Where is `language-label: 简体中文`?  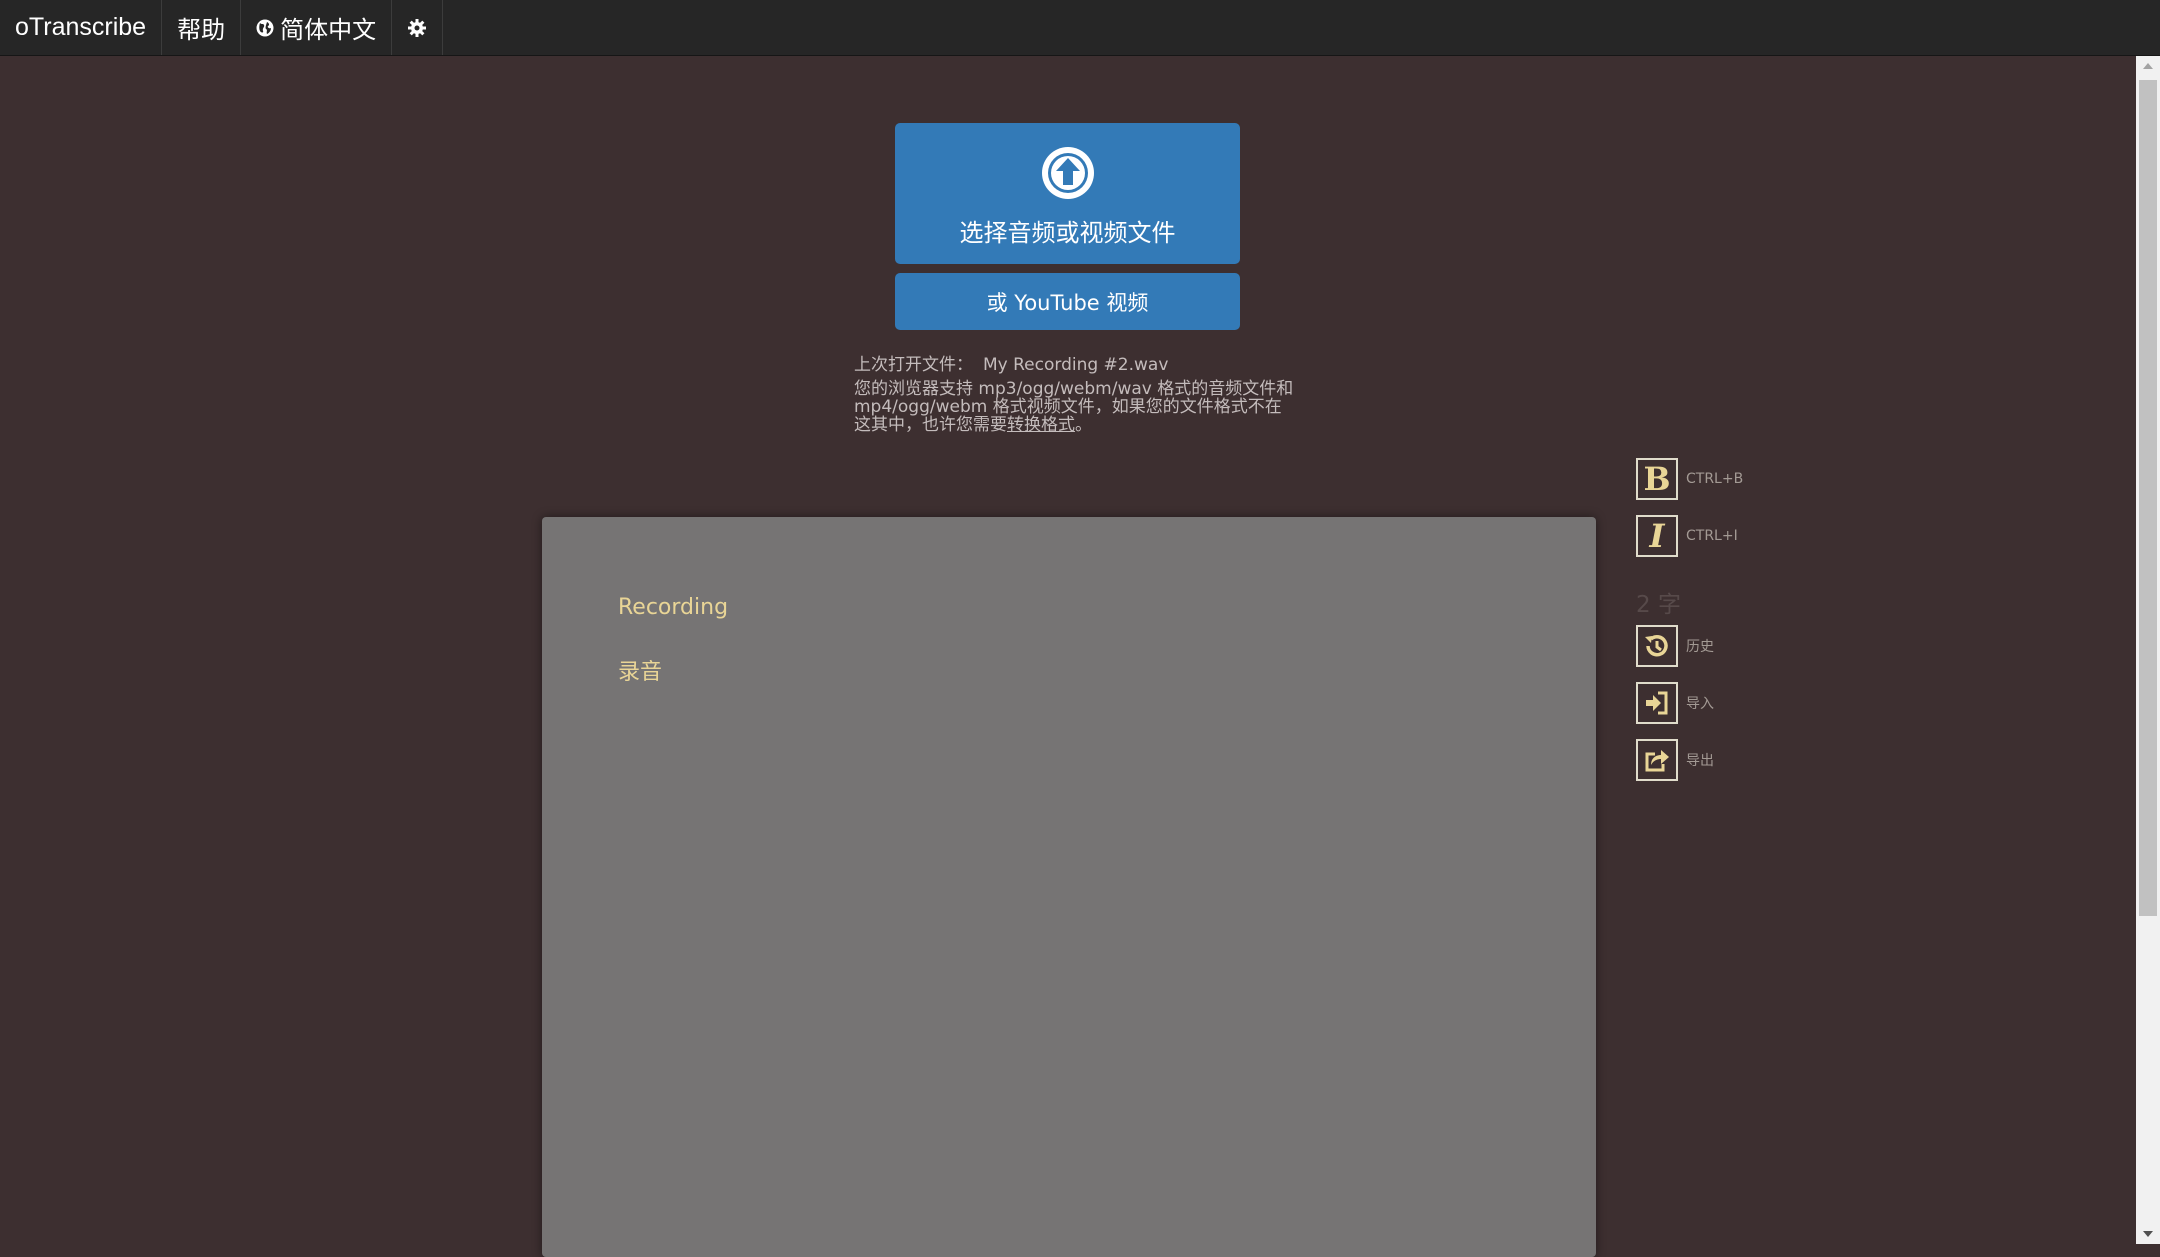
language-label: 简体中文 is located at coordinates (328, 30).